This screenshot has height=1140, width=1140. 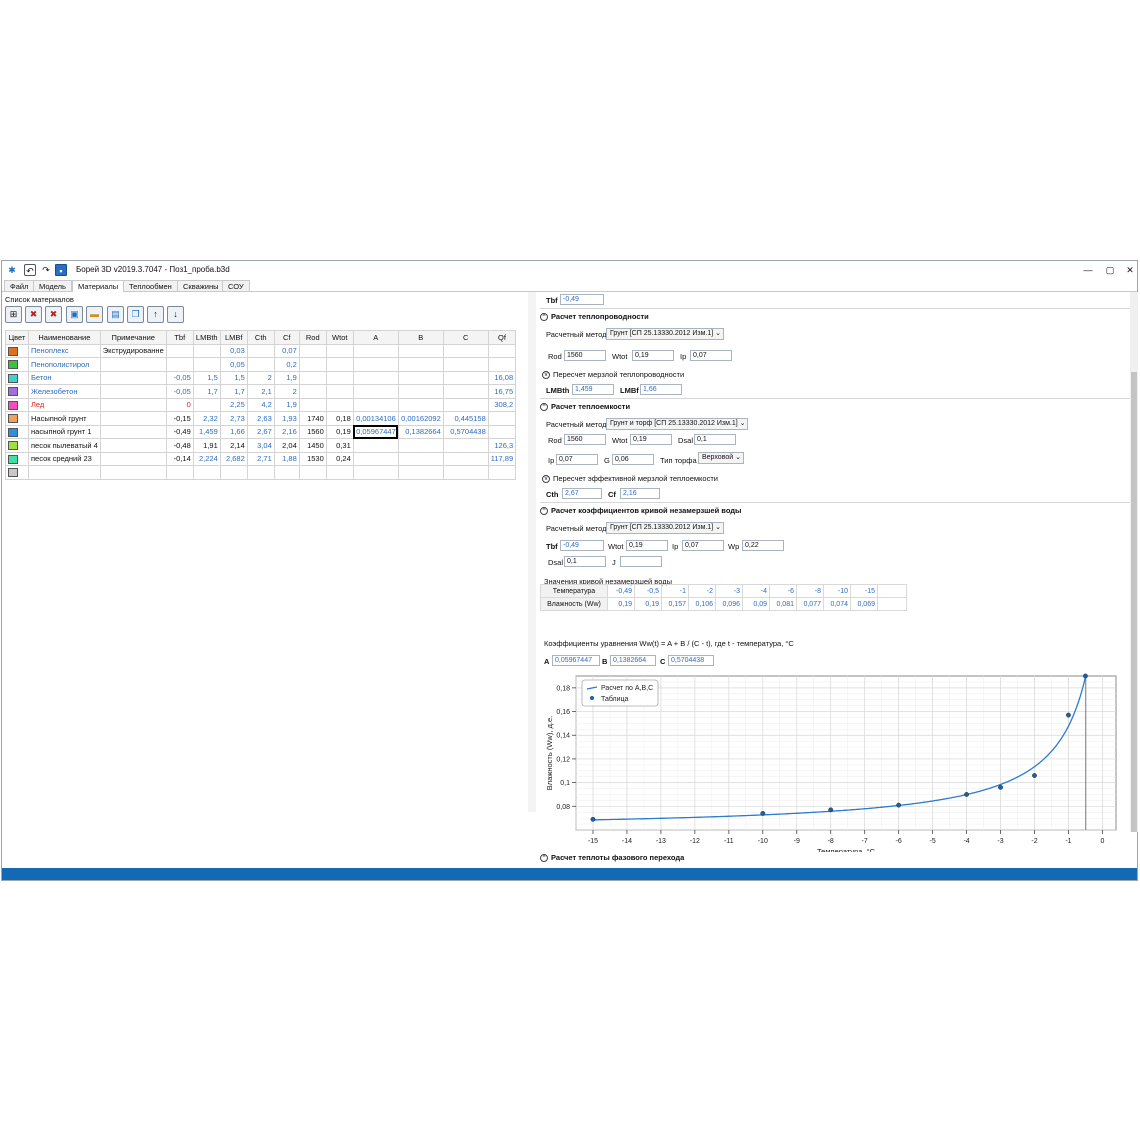 I want to click on cf-cell: 2,04, so click(x=286, y=445).